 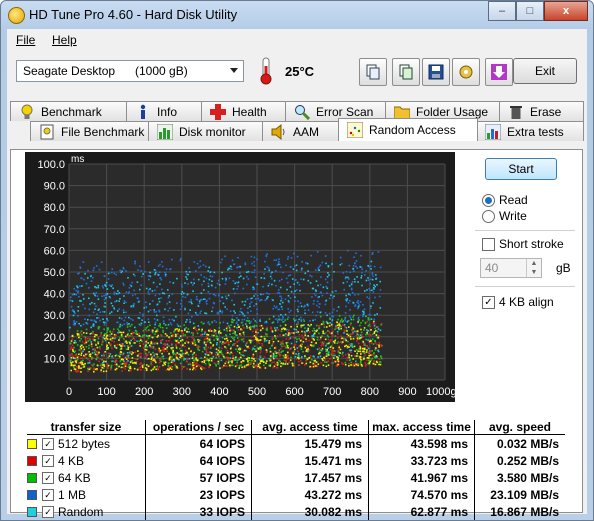 I want to click on short-stroke-checkbox, so click(x=488, y=244).